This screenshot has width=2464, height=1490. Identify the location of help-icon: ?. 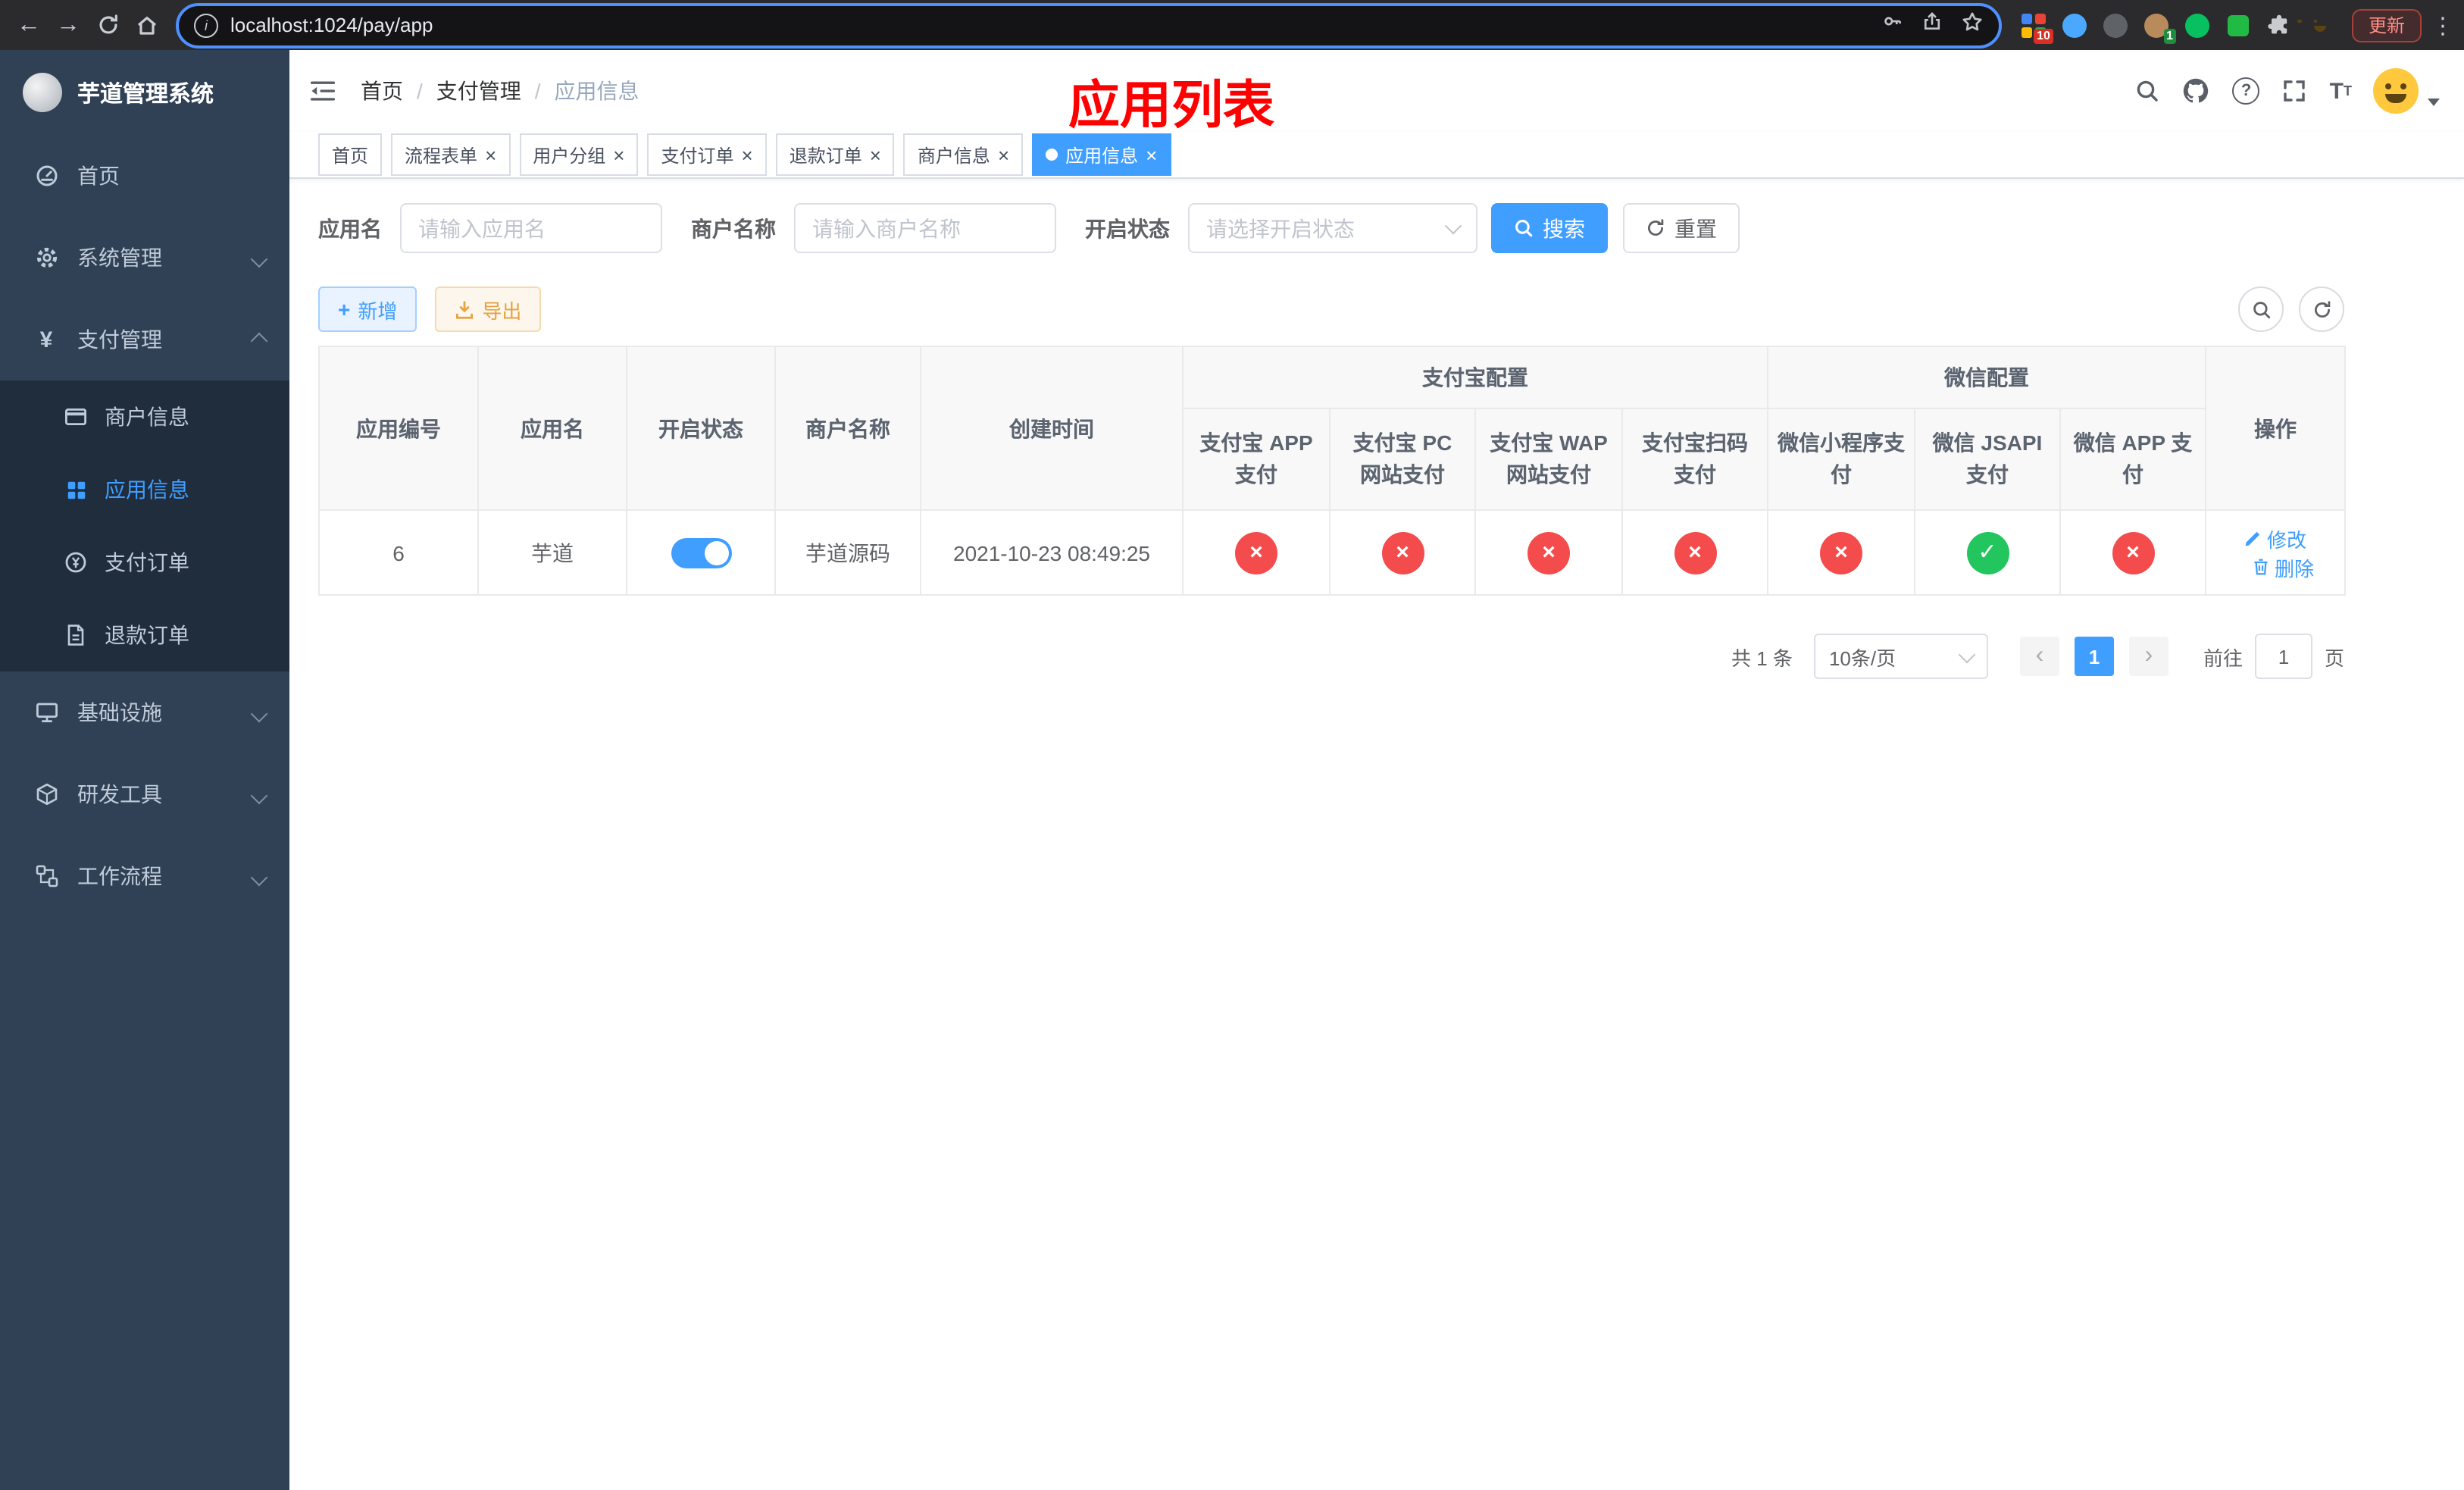
(2246, 91).